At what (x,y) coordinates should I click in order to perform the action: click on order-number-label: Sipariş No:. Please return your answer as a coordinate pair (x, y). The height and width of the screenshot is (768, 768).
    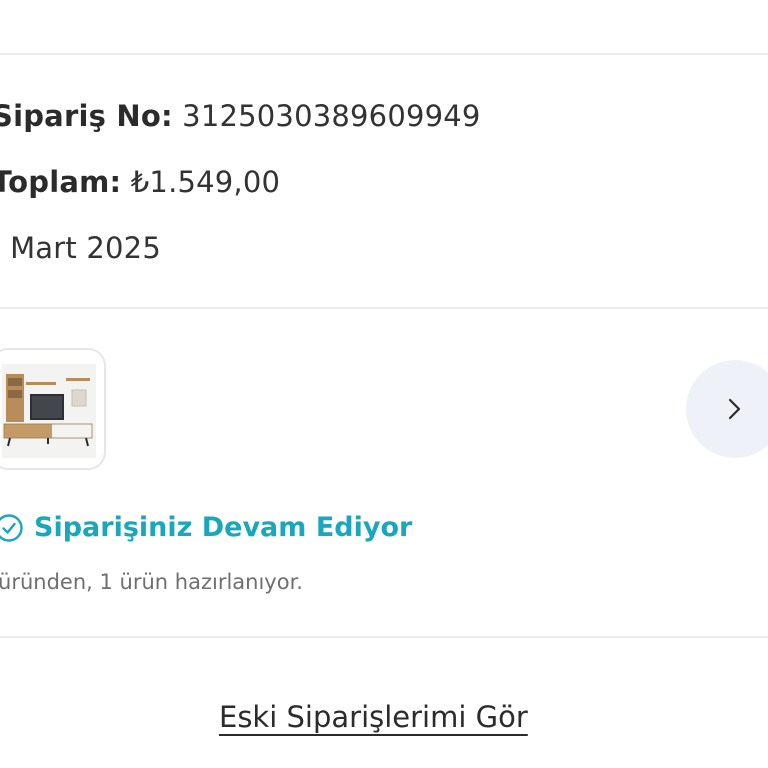
    Looking at the image, I should click on (86, 116).